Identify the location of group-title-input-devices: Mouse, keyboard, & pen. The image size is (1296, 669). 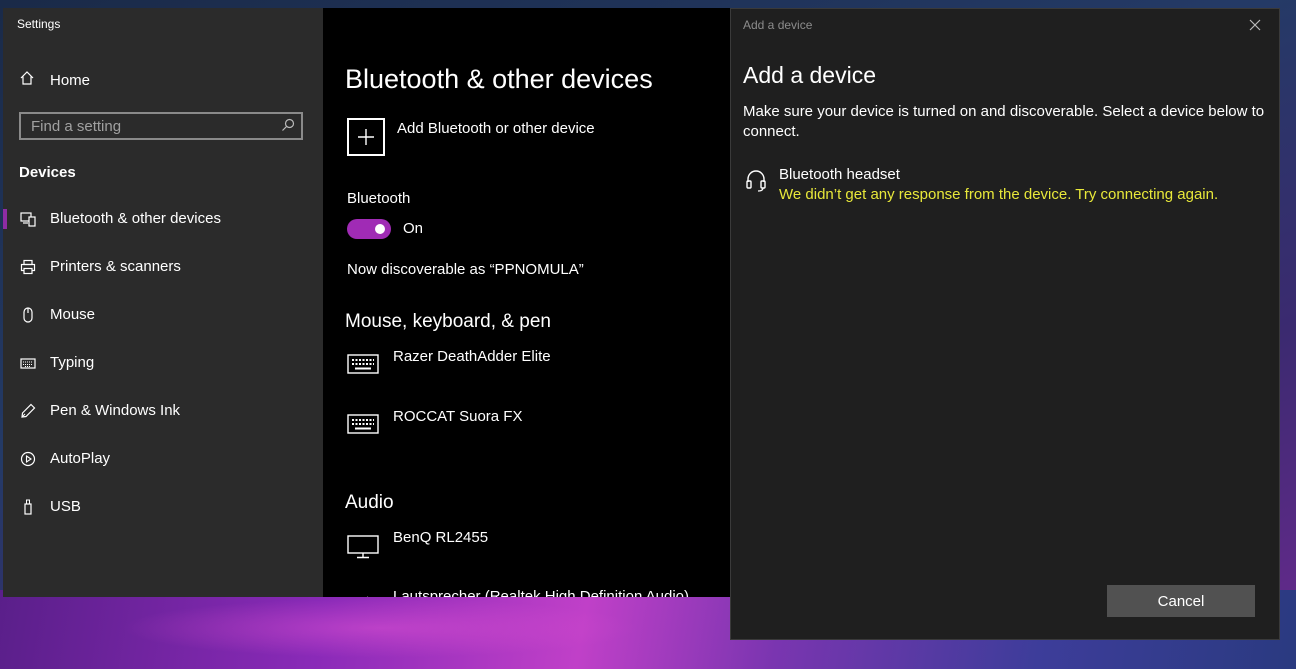
(448, 321).